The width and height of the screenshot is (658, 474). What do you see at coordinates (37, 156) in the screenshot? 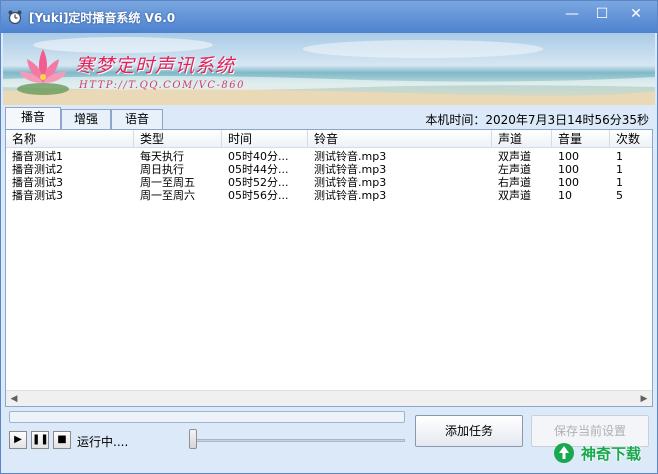
I see `cell-name: 播音测试1` at bounding box center [37, 156].